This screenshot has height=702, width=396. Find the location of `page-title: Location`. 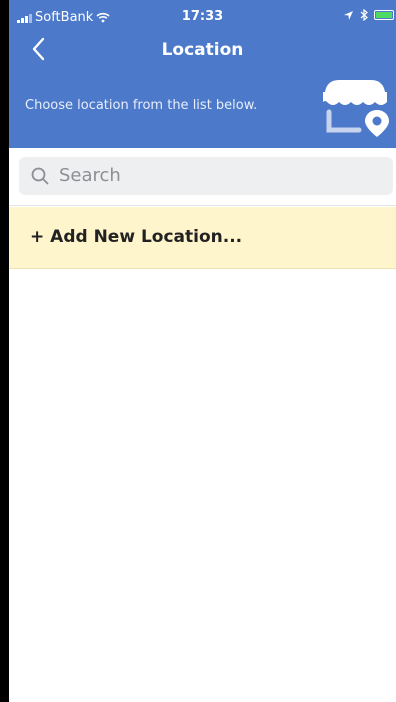

page-title: Location is located at coordinates (202, 50).